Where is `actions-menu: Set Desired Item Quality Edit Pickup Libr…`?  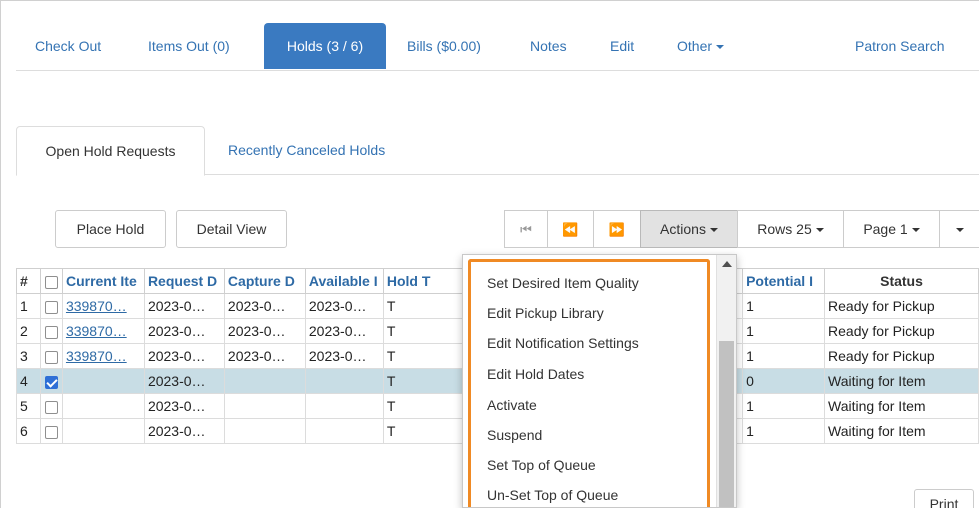
actions-menu: Set Desired Item Quality Edit Pickup Libr… is located at coordinates (599, 381).